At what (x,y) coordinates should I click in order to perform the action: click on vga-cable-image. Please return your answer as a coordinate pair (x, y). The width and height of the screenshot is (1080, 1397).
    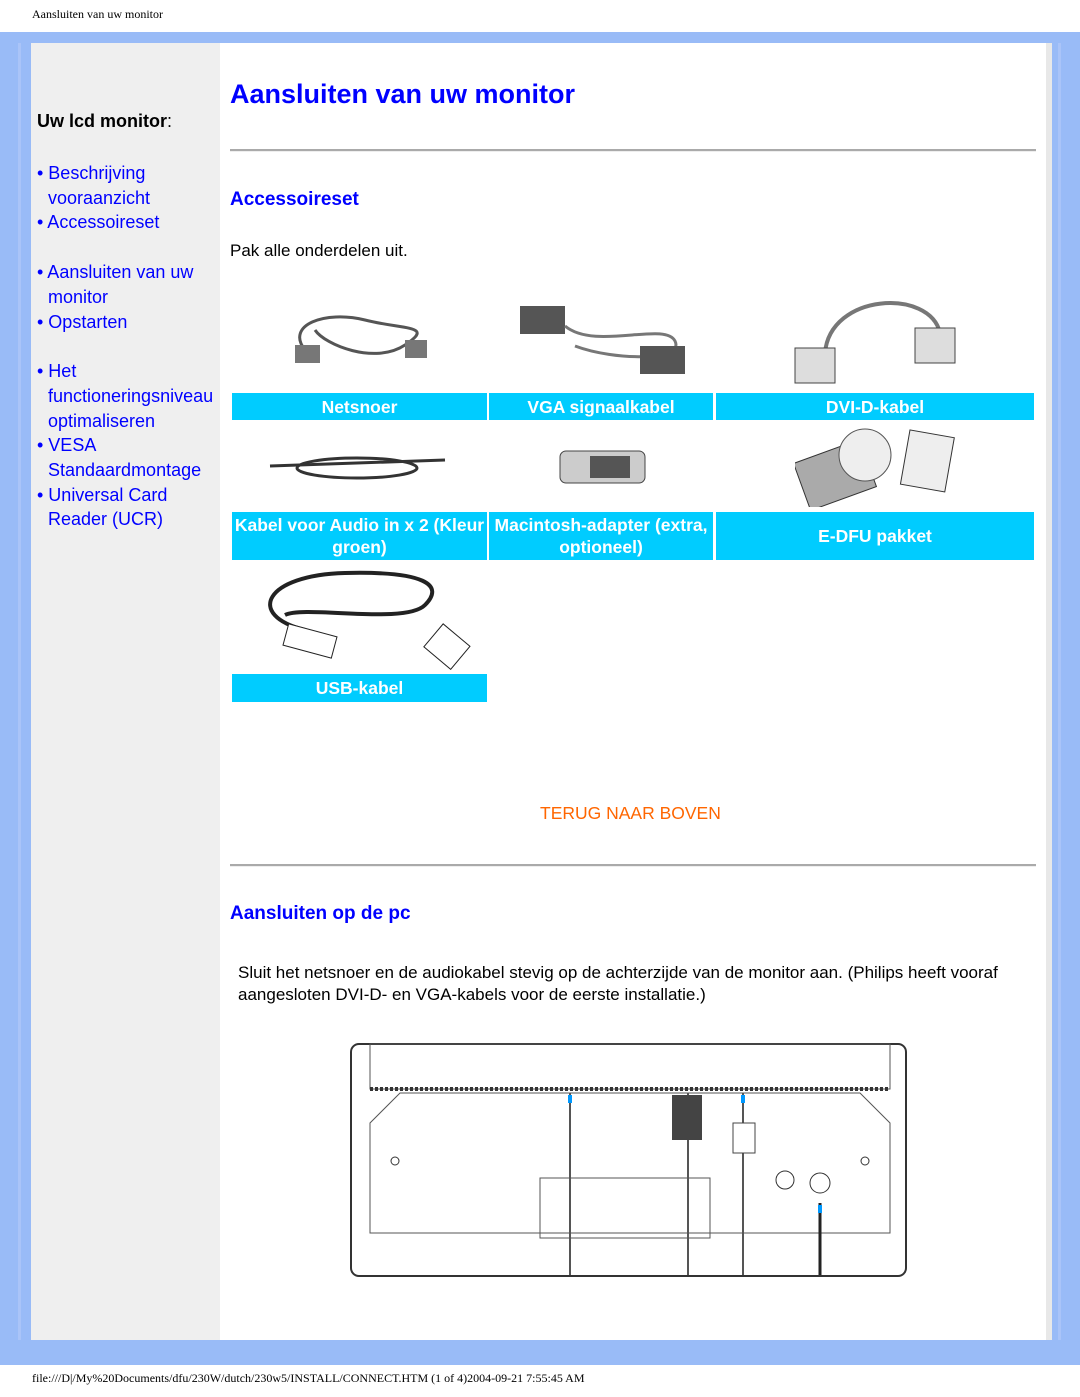
    Looking at the image, I should click on (602, 340).